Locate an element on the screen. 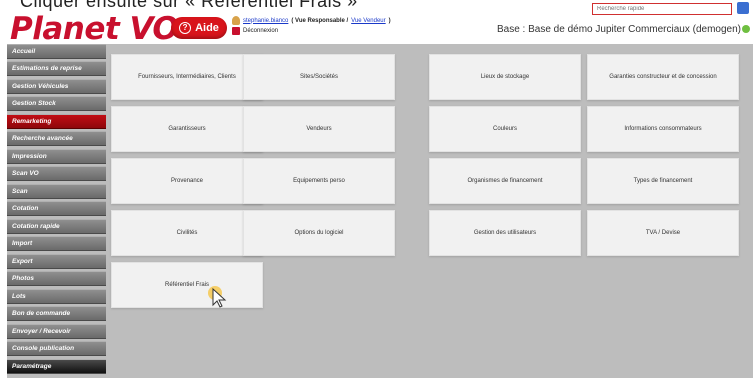 Image resolution: width=753 pixels, height=378 pixels. sidebar-item: Gestion Véhicules is located at coordinates (56, 86).